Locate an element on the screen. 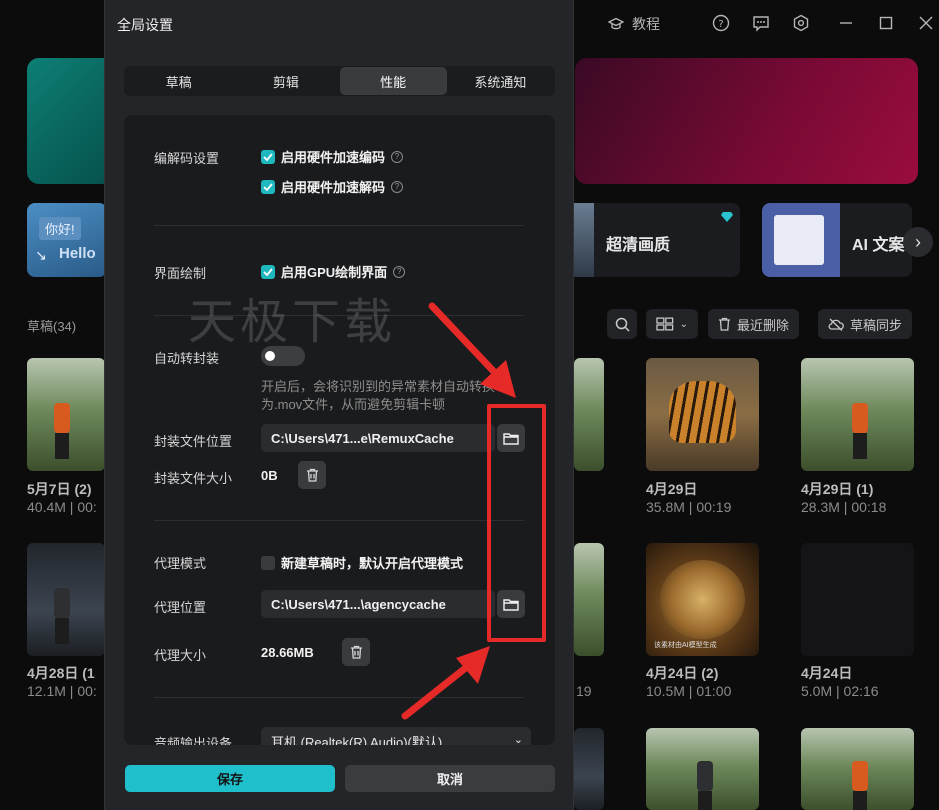 The image size is (939, 810). tab-editing: 剪辑 is located at coordinates (285, 81).